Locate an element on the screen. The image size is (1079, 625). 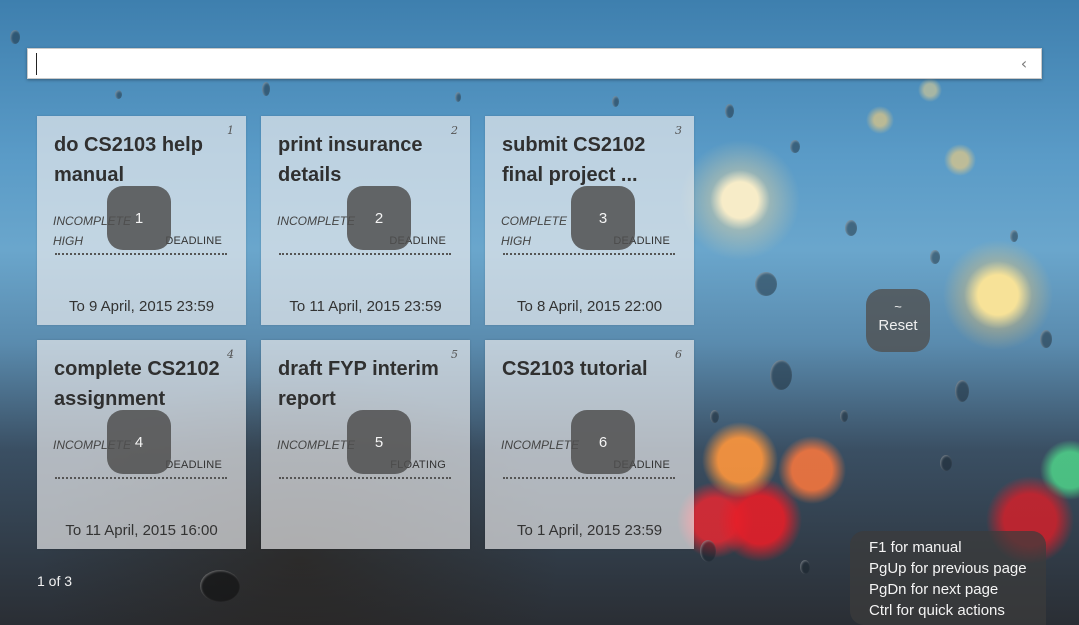
task-number-badge: 6 is located at coordinates (603, 442).